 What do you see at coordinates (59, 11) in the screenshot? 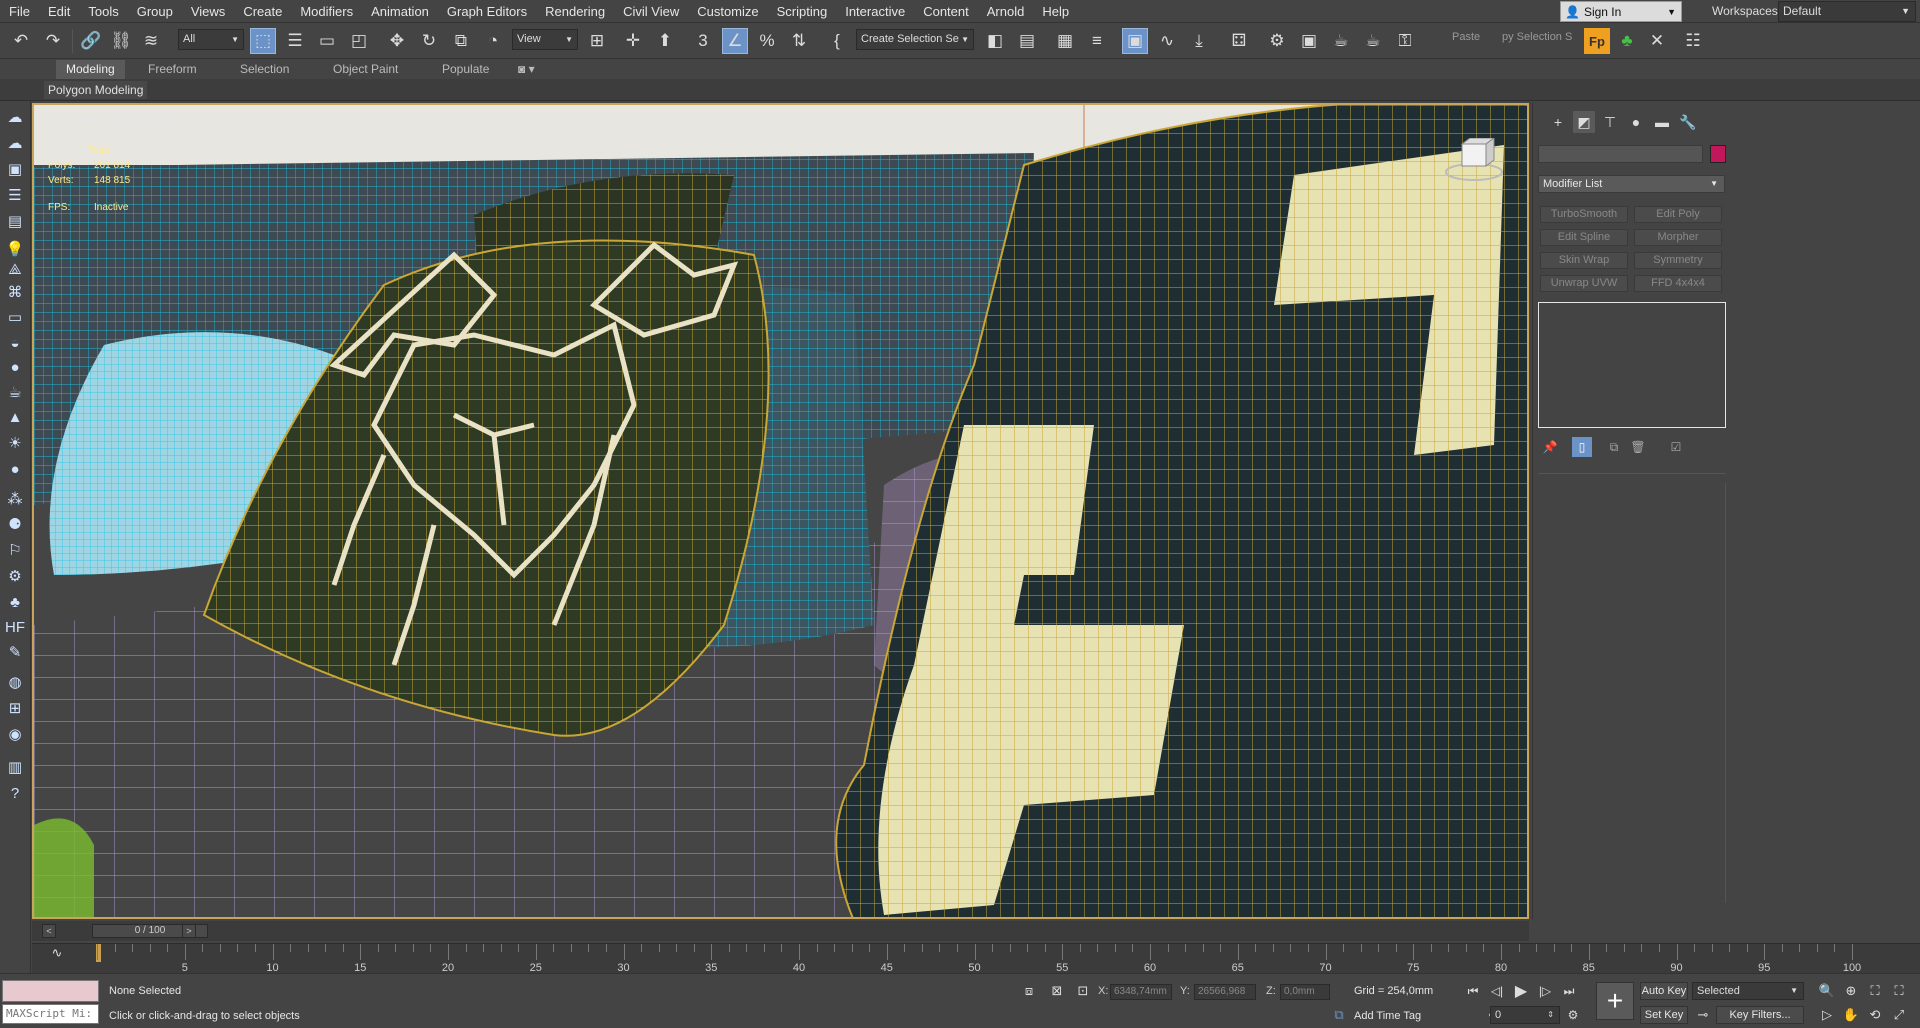
I see `menu-edit: Edit` at bounding box center [59, 11].